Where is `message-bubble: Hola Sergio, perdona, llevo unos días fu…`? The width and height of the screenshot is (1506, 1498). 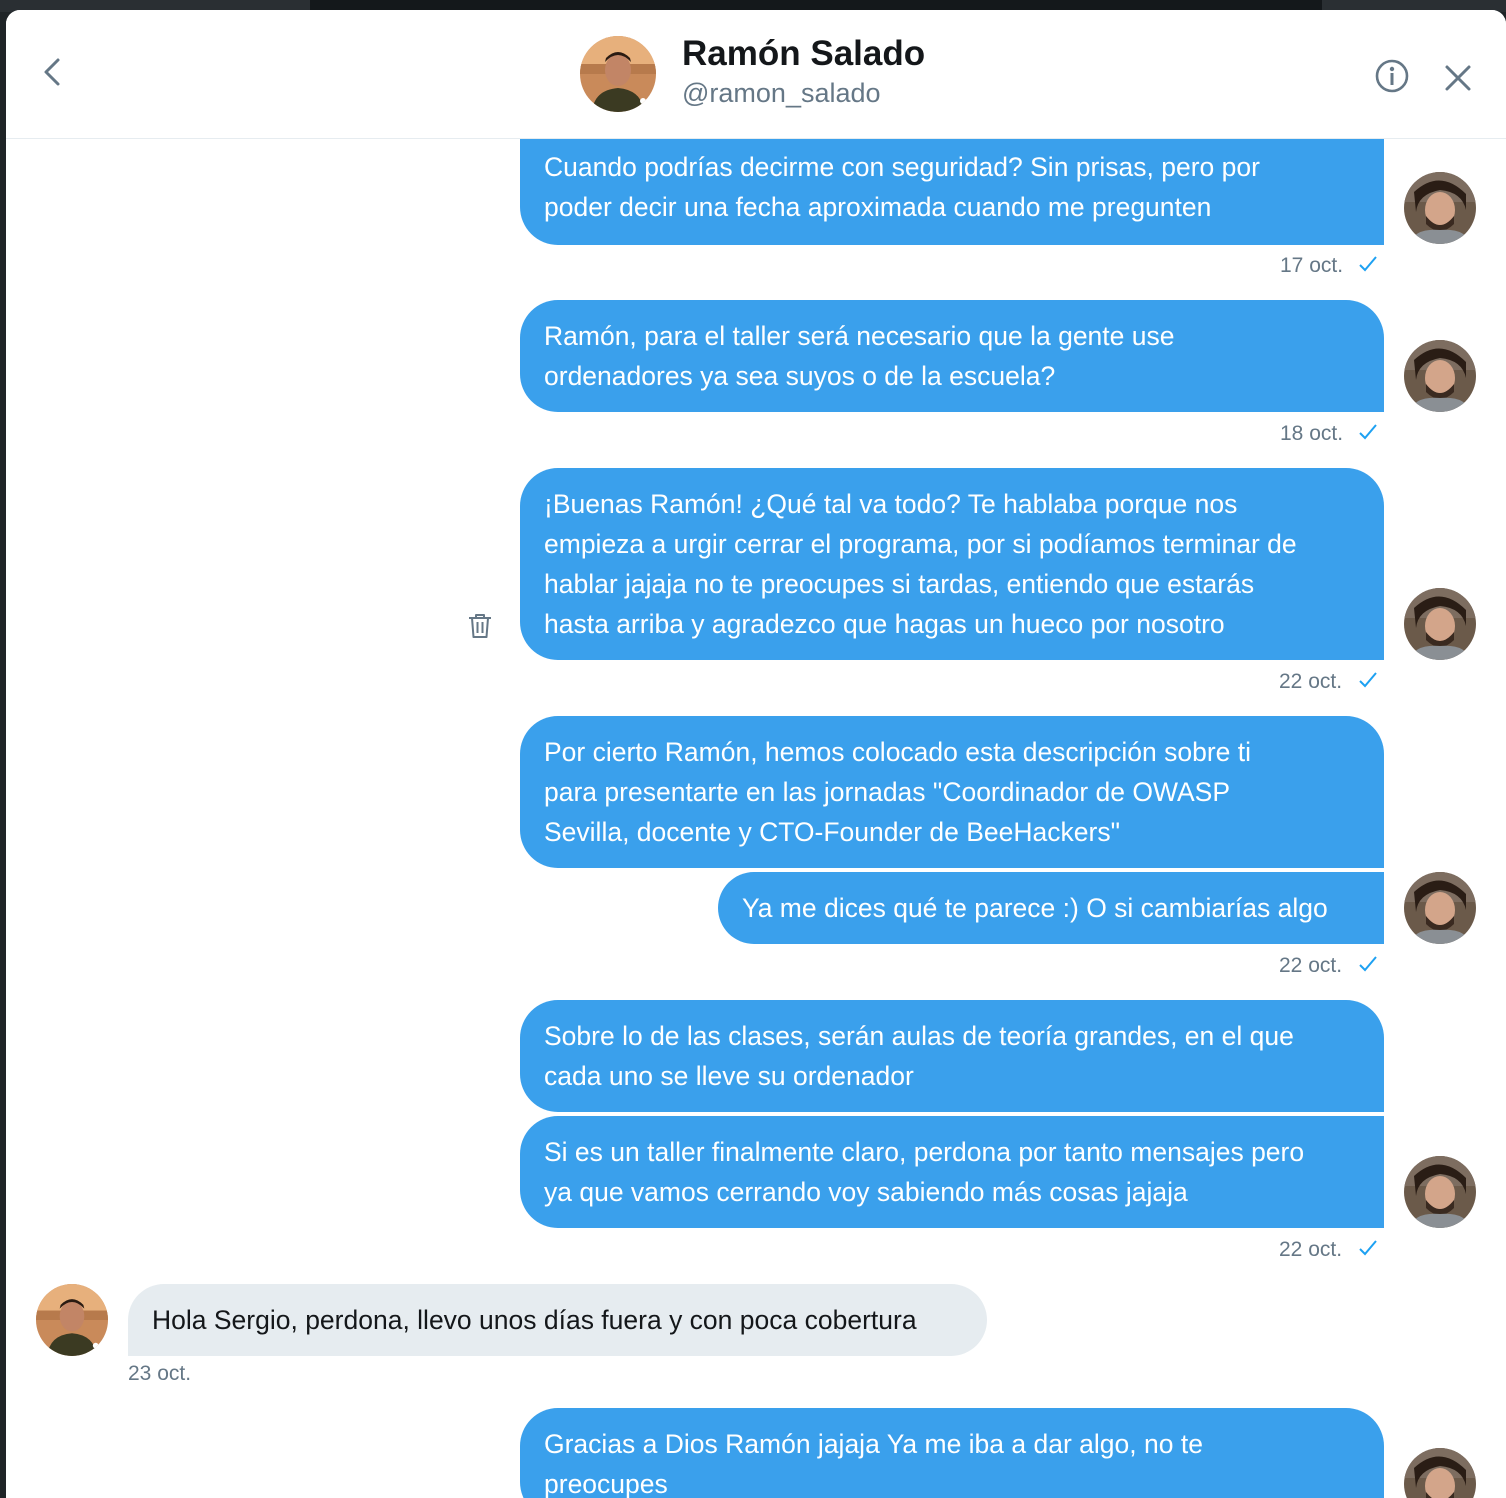
message-bubble: Hola Sergio, perdona, llevo unos días fu… is located at coordinates (557, 1320).